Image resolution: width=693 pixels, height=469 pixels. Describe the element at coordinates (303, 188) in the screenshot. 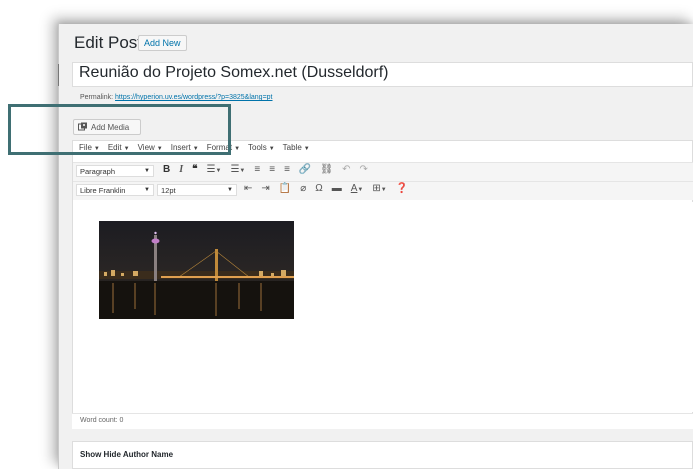

I see `clear-formatting-icon: ⌀` at that location.